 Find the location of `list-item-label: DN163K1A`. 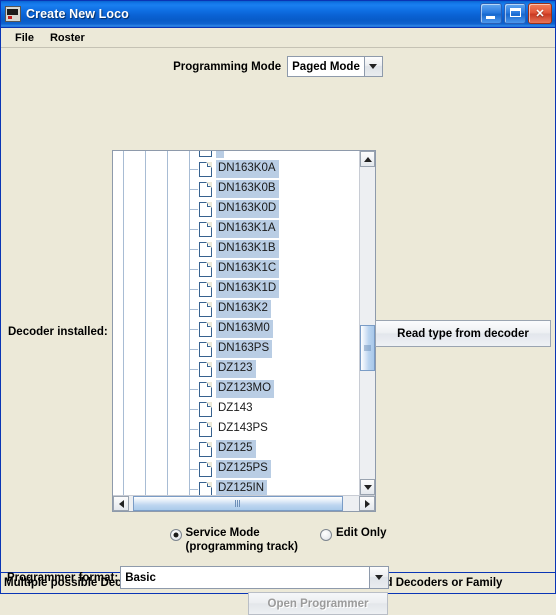

list-item-label: DN163K1A is located at coordinates (247, 229).